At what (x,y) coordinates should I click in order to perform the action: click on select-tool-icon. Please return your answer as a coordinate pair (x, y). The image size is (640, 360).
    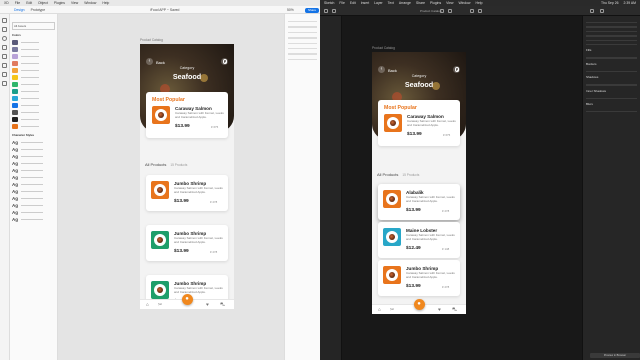
    Looking at the image, I should click on (4, 20).